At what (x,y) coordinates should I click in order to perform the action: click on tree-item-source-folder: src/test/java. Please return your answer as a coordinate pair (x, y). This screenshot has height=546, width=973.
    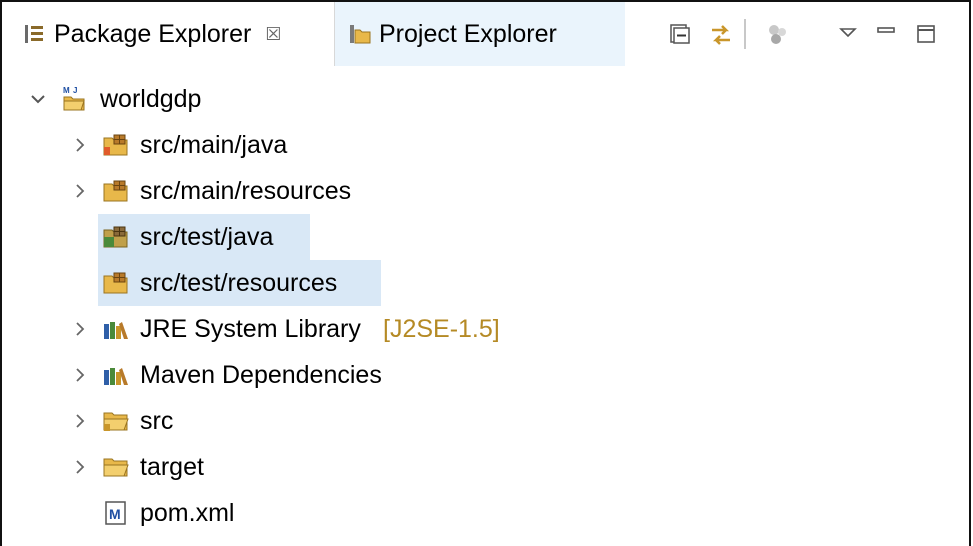
    Looking at the image, I should click on (485, 237).